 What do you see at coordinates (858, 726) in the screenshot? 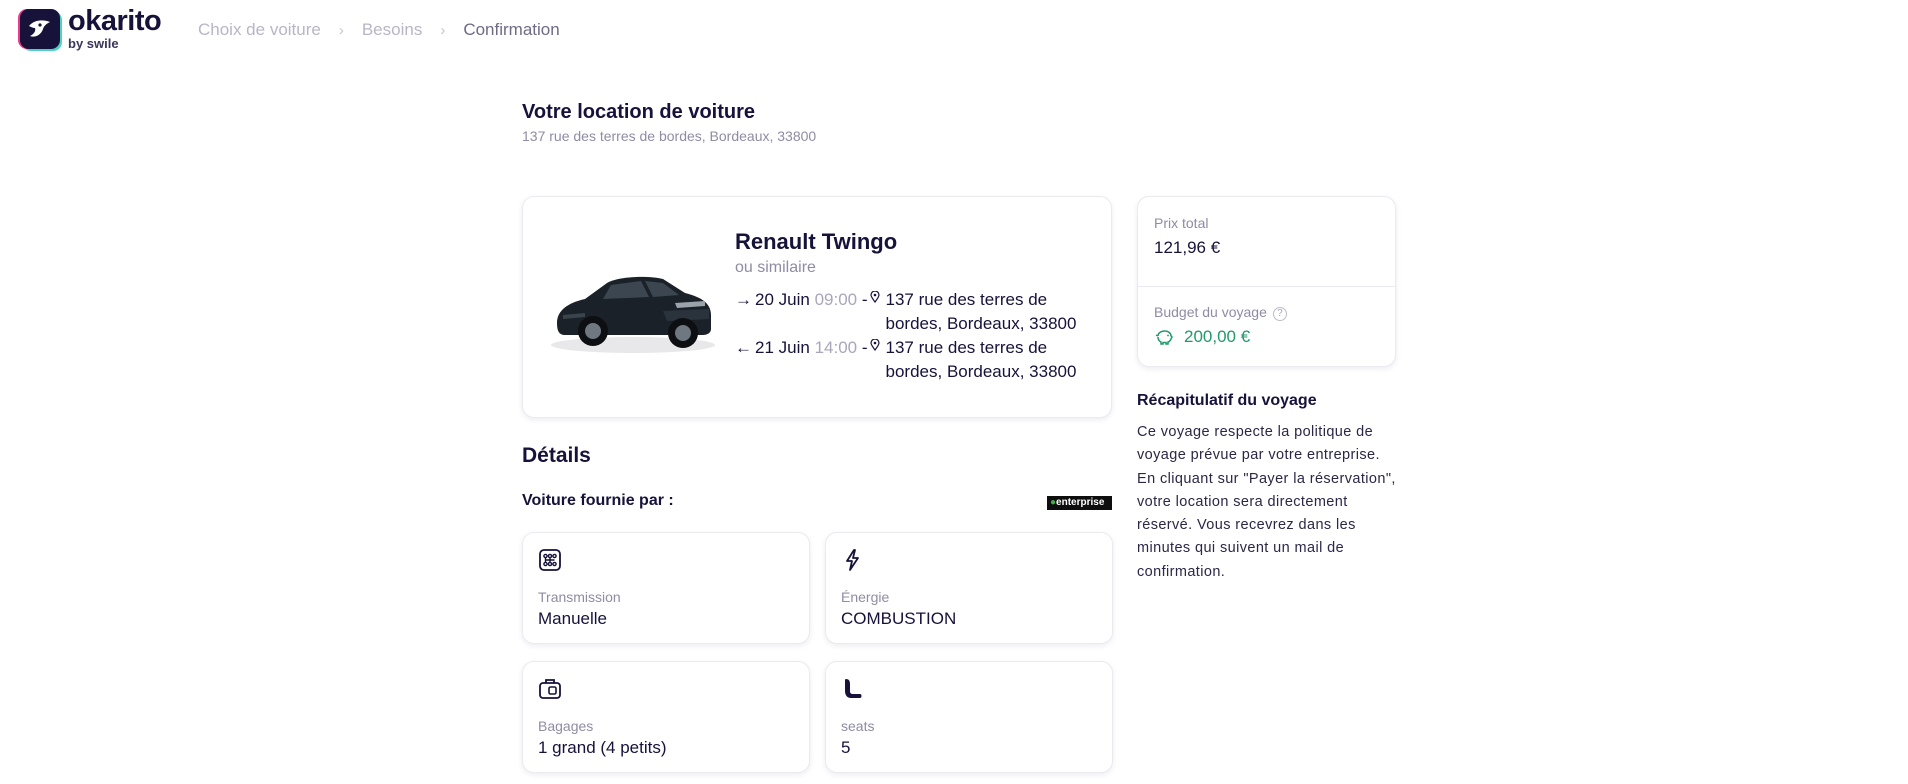
I see `feature-label: seats` at bounding box center [858, 726].